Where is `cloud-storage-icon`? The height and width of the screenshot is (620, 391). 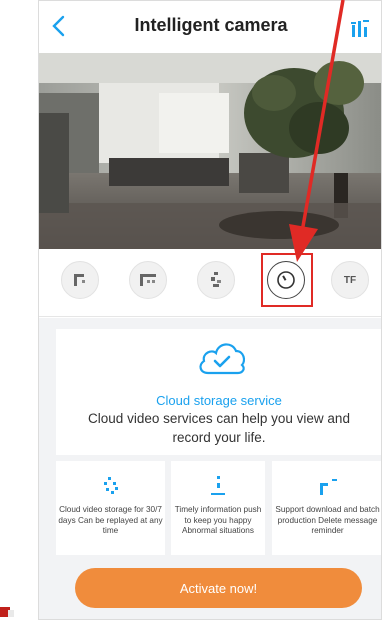 cloud-storage-icon is located at coordinates (110, 485).